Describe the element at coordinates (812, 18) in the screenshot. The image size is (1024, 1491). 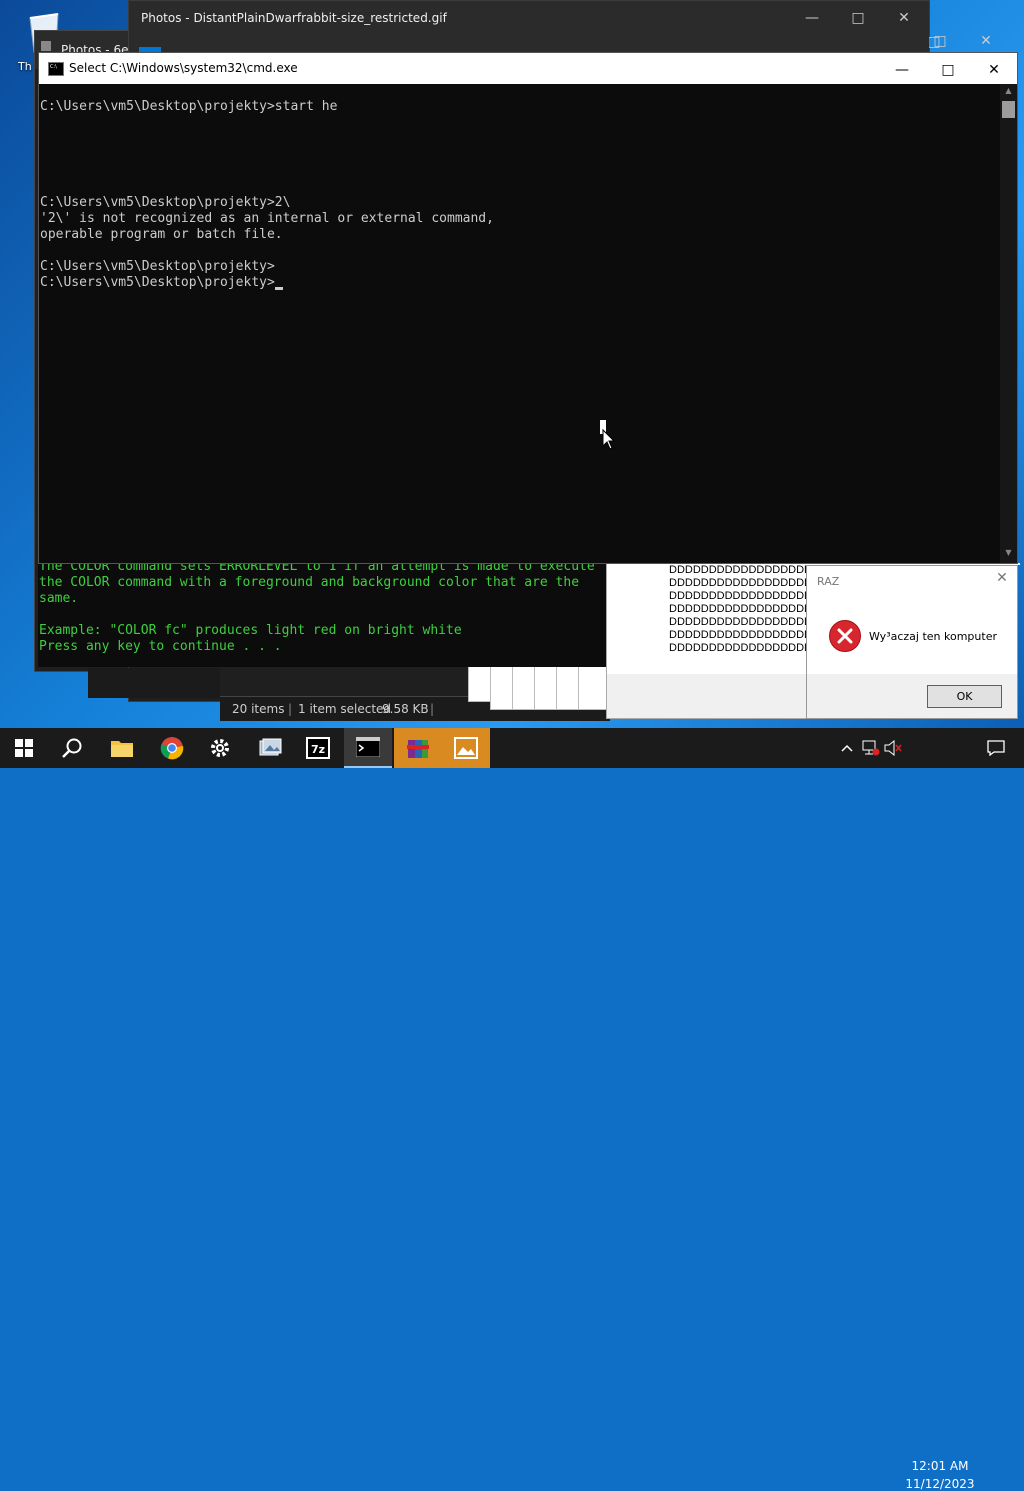
I see `photos-minimize-button: —` at that location.